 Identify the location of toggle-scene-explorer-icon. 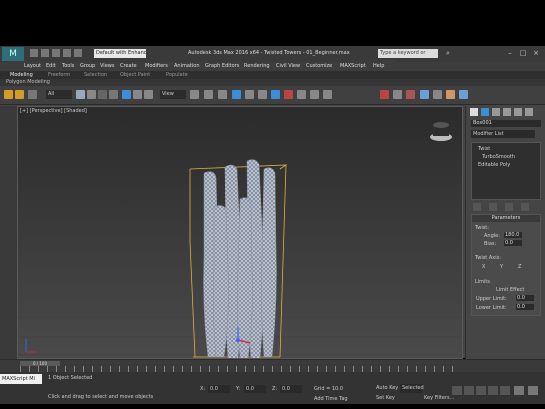
(327, 94).